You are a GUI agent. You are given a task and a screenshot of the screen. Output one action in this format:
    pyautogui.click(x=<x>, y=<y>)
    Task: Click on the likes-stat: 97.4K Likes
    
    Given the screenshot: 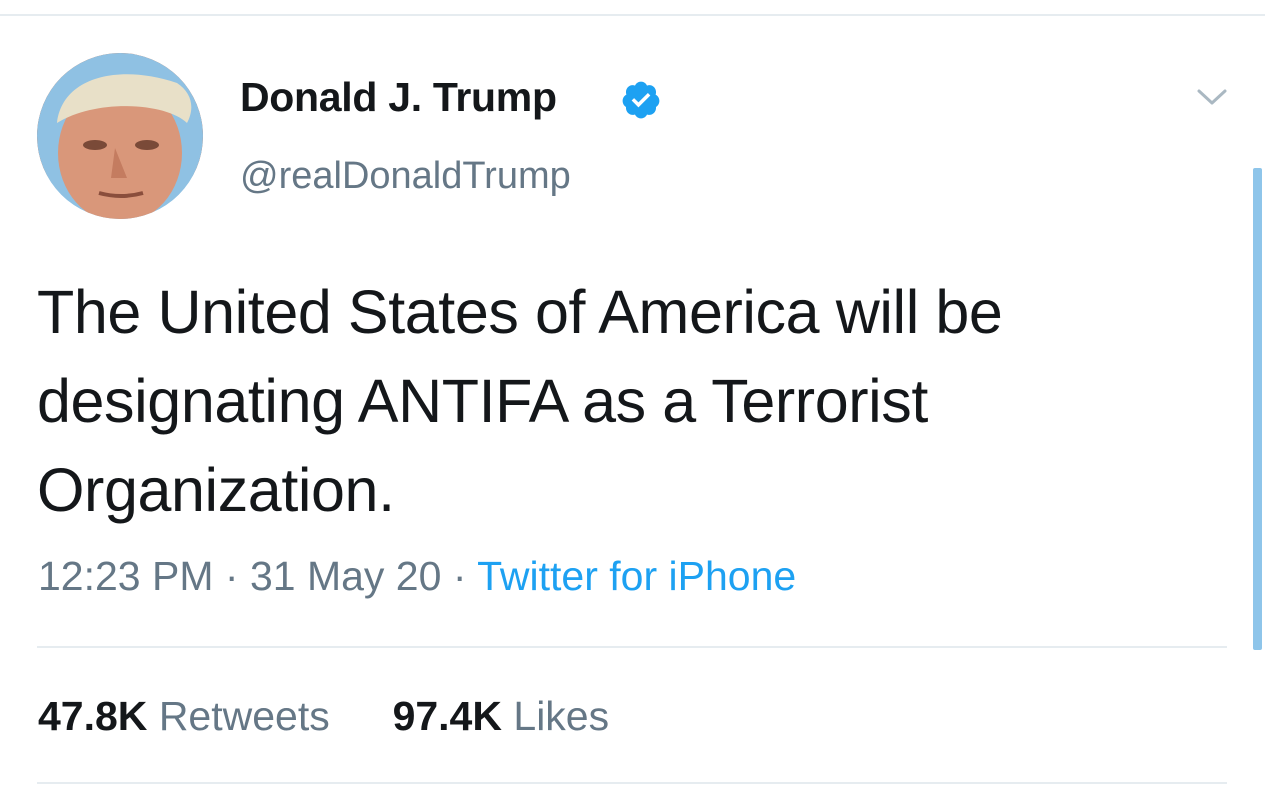 What is the action you would take?
    pyautogui.click(x=495, y=716)
    